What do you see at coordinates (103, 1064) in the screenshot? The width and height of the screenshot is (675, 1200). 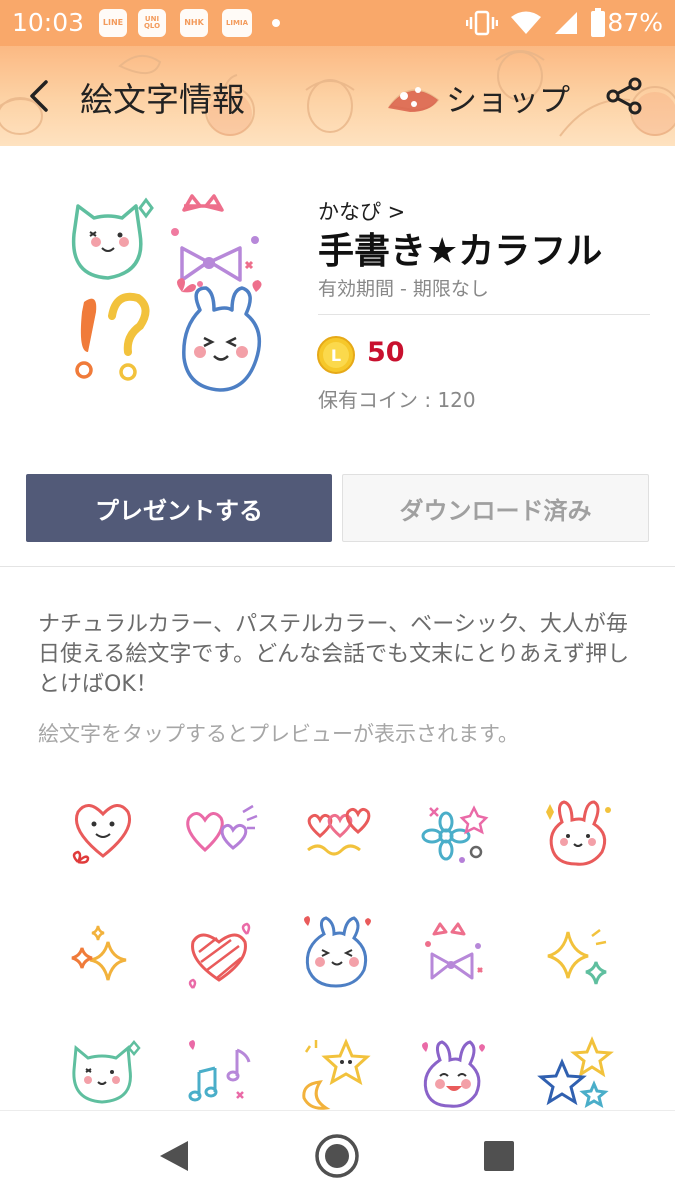 I see `cat-green-emoji` at bounding box center [103, 1064].